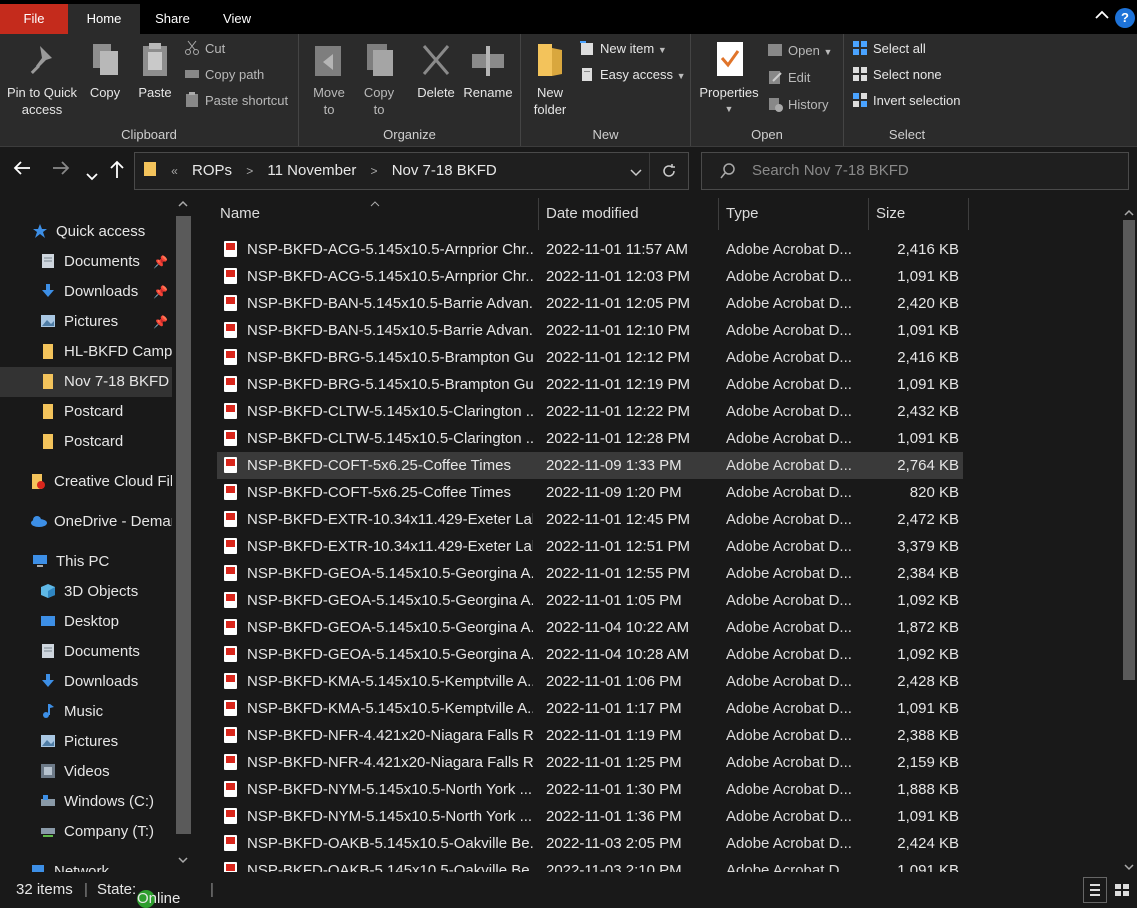  What do you see at coordinates (788, 78) in the screenshot?
I see `edit-button: Edit` at bounding box center [788, 78].